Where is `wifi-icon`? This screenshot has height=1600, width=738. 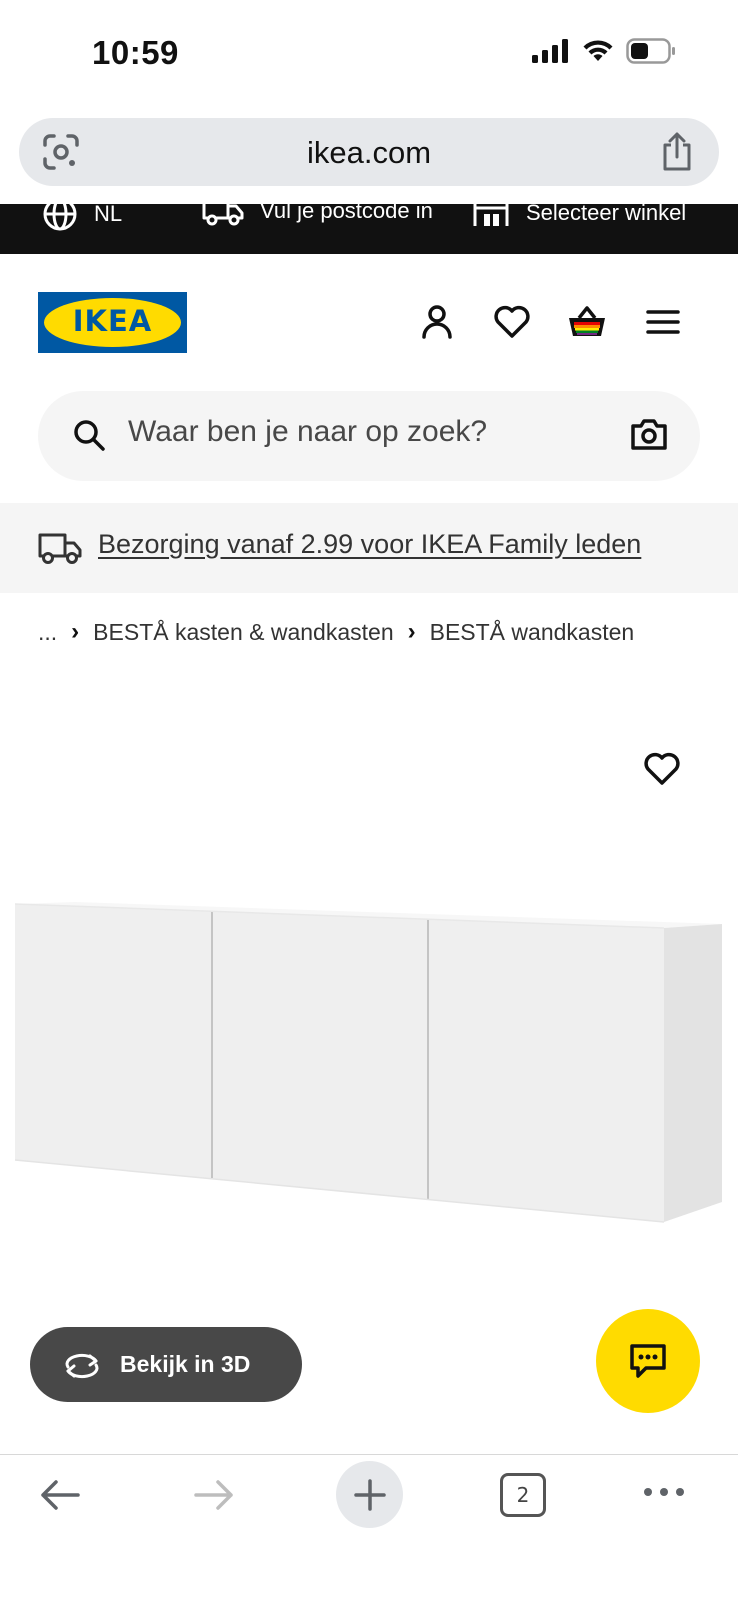
wifi-icon is located at coordinates (598, 50).